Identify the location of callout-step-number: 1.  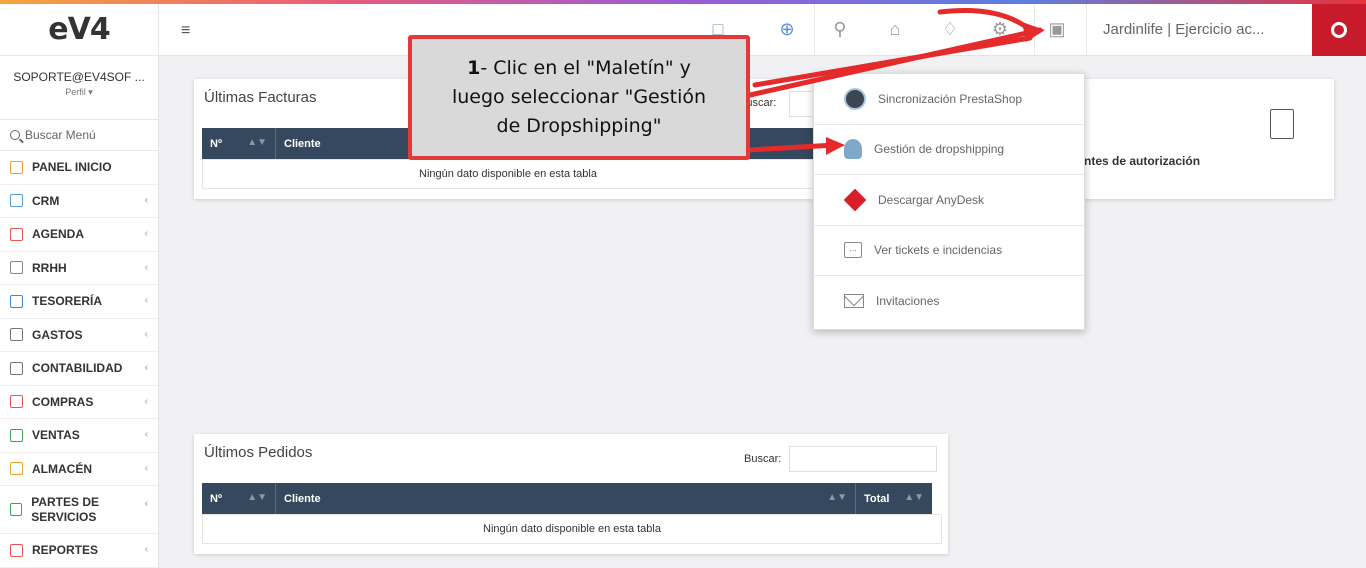
(474, 68).